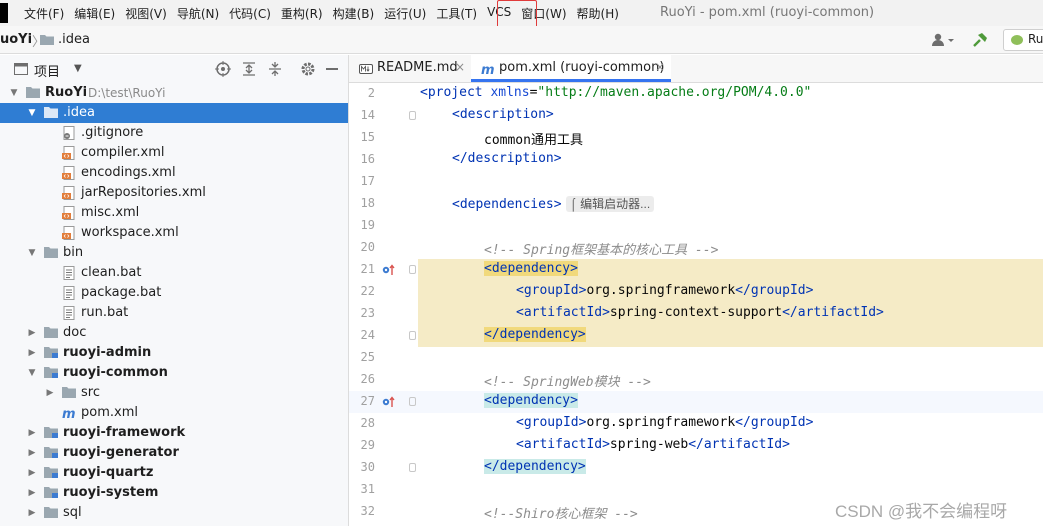 The height and width of the screenshot is (526, 1043). I want to click on menu-item-5: 重构(R), so click(302, 13).